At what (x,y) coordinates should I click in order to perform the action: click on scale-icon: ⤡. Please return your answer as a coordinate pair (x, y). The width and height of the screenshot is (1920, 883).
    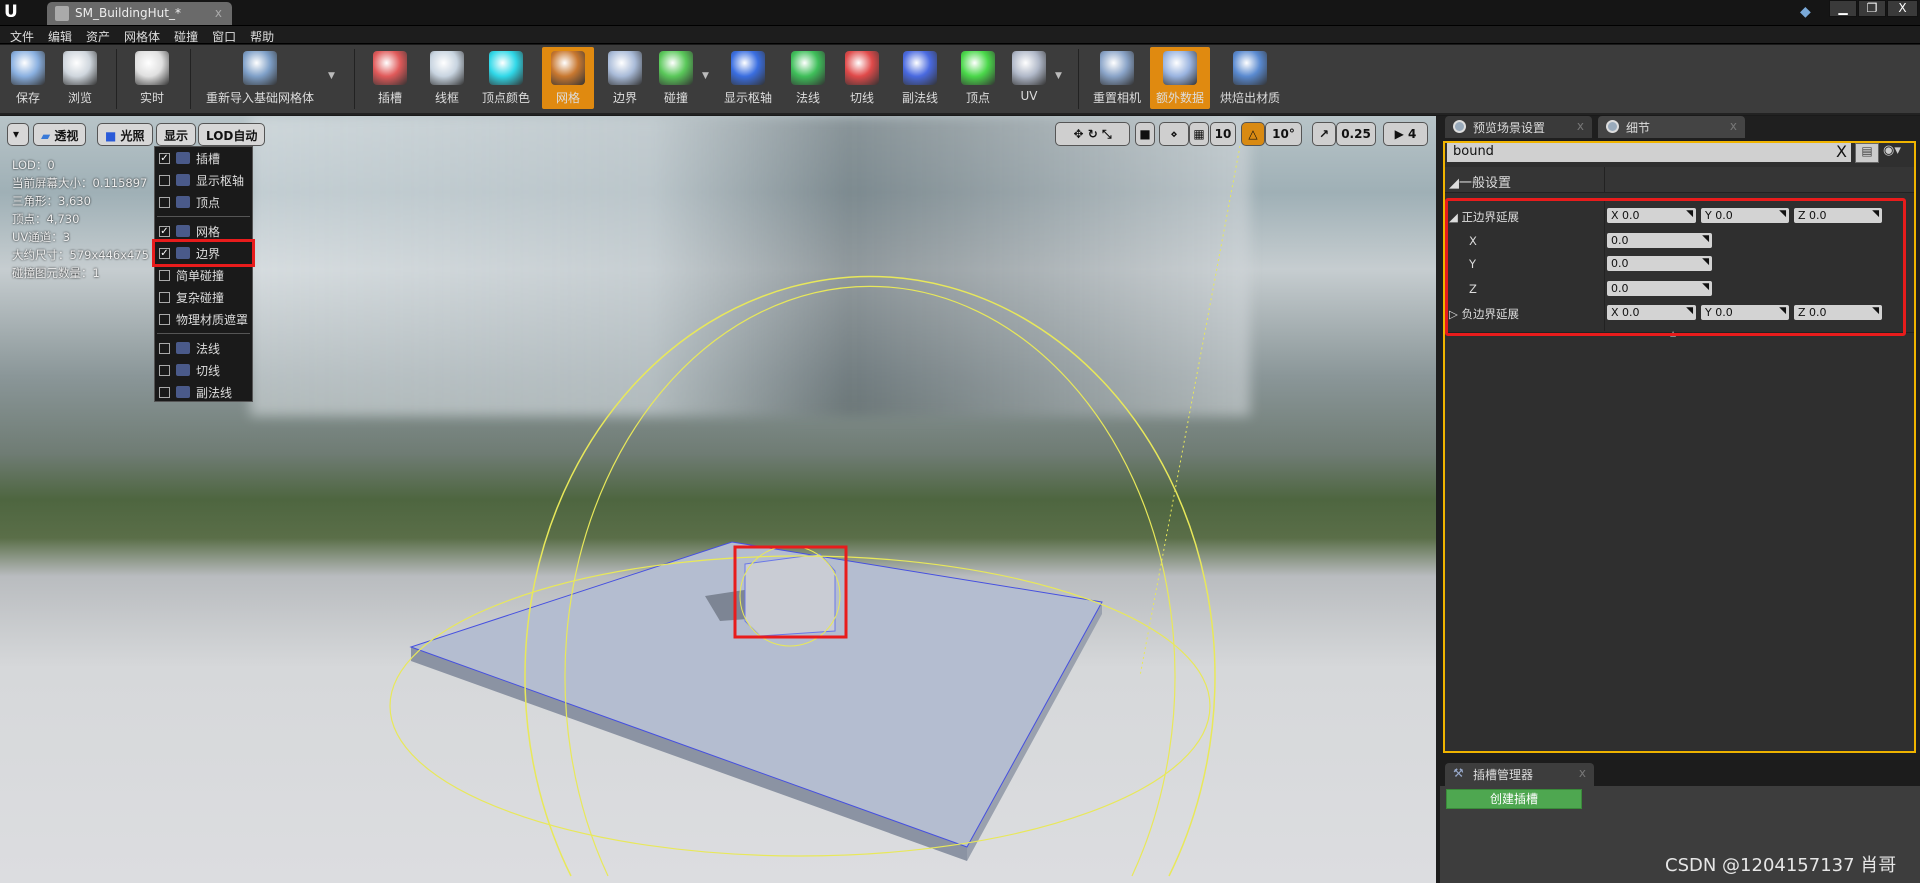
    Looking at the image, I should click on (1107, 134).